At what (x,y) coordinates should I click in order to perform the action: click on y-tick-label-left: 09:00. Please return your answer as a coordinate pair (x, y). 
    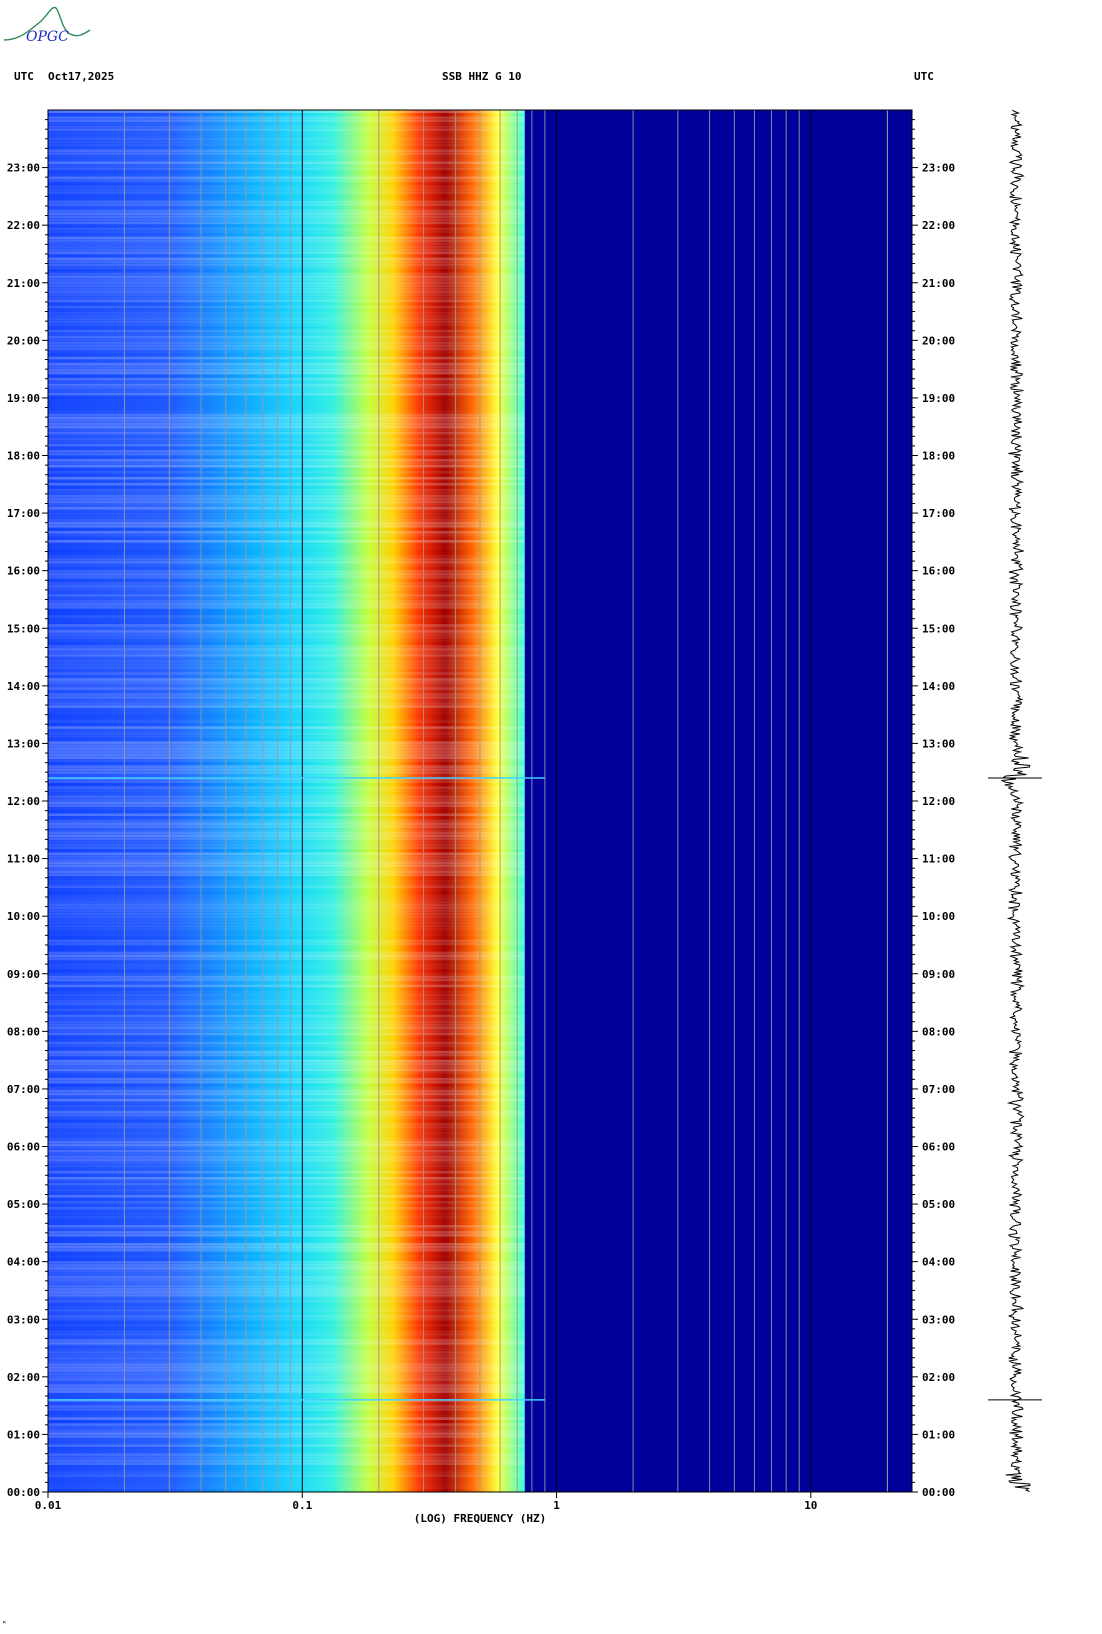
    Looking at the image, I should click on (23, 974).